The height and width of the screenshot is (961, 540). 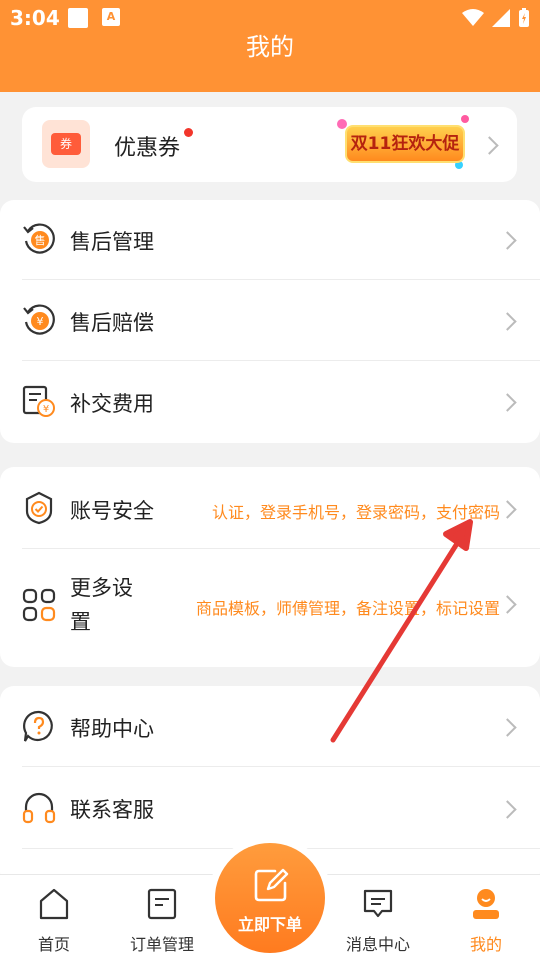 I want to click on sparkle-icon, so click(x=465, y=119).